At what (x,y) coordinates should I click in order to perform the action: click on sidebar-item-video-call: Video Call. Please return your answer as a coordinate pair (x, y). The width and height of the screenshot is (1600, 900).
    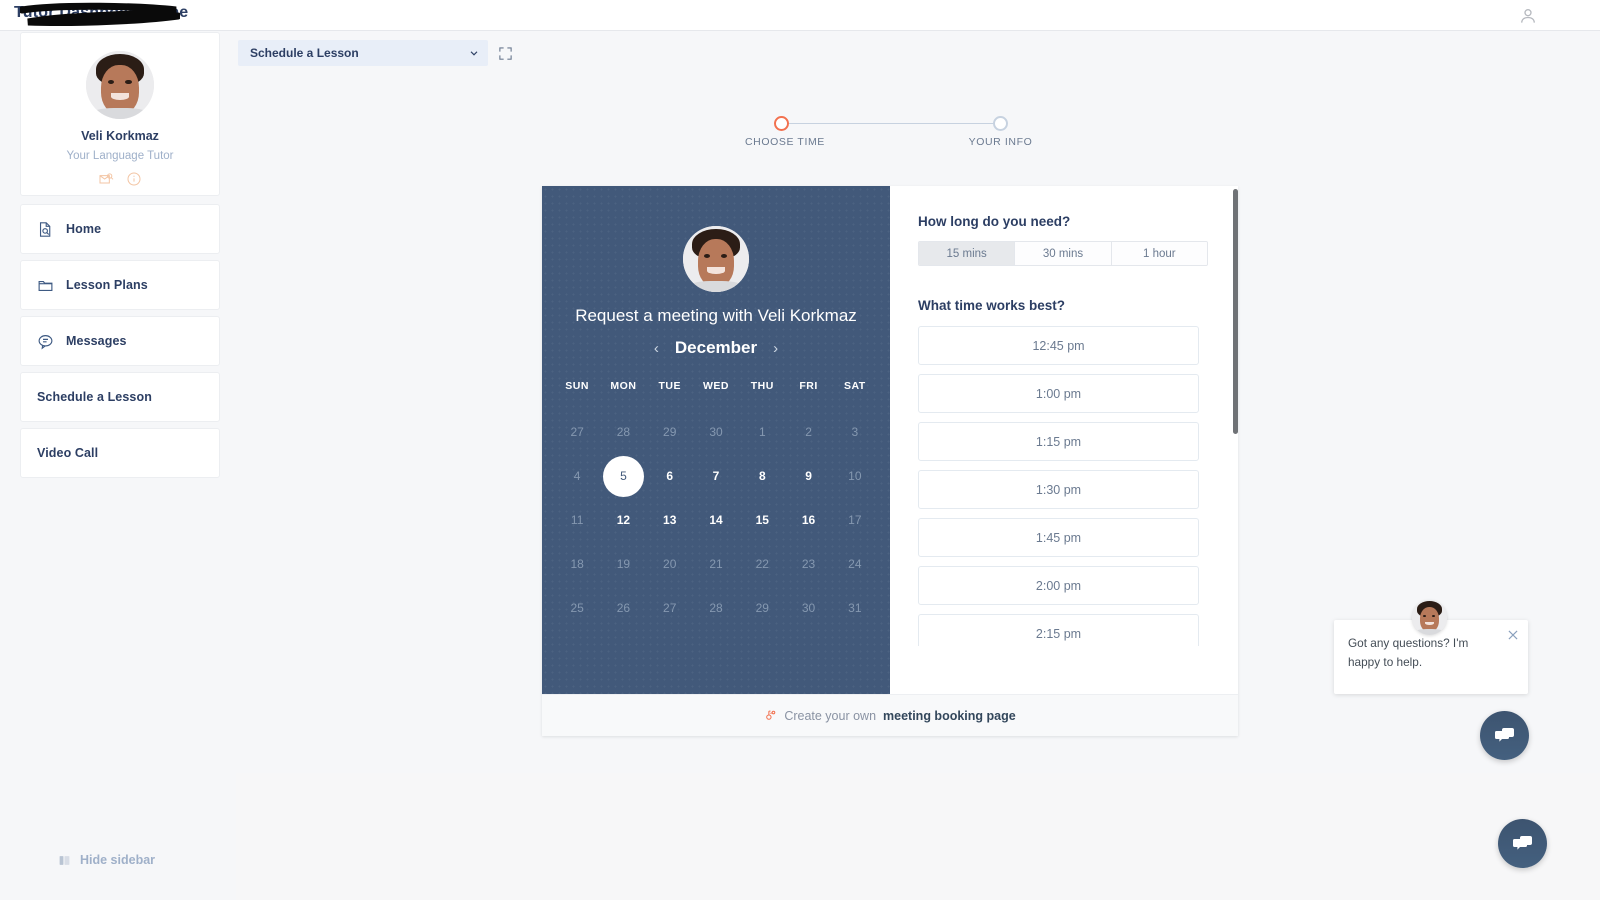
    Looking at the image, I should click on (120, 453).